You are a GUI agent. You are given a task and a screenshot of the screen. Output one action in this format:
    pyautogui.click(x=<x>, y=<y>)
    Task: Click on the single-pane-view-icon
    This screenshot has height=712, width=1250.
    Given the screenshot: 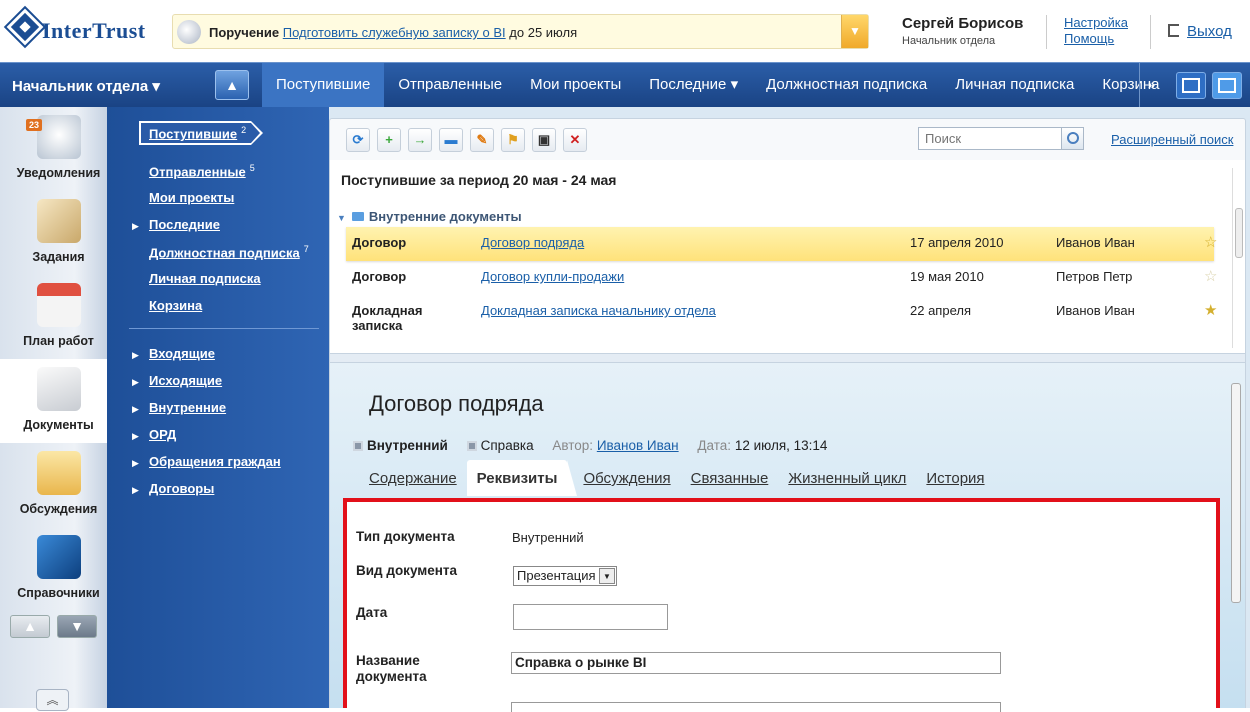 What is the action you would take?
    pyautogui.click(x=1191, y=85)
    